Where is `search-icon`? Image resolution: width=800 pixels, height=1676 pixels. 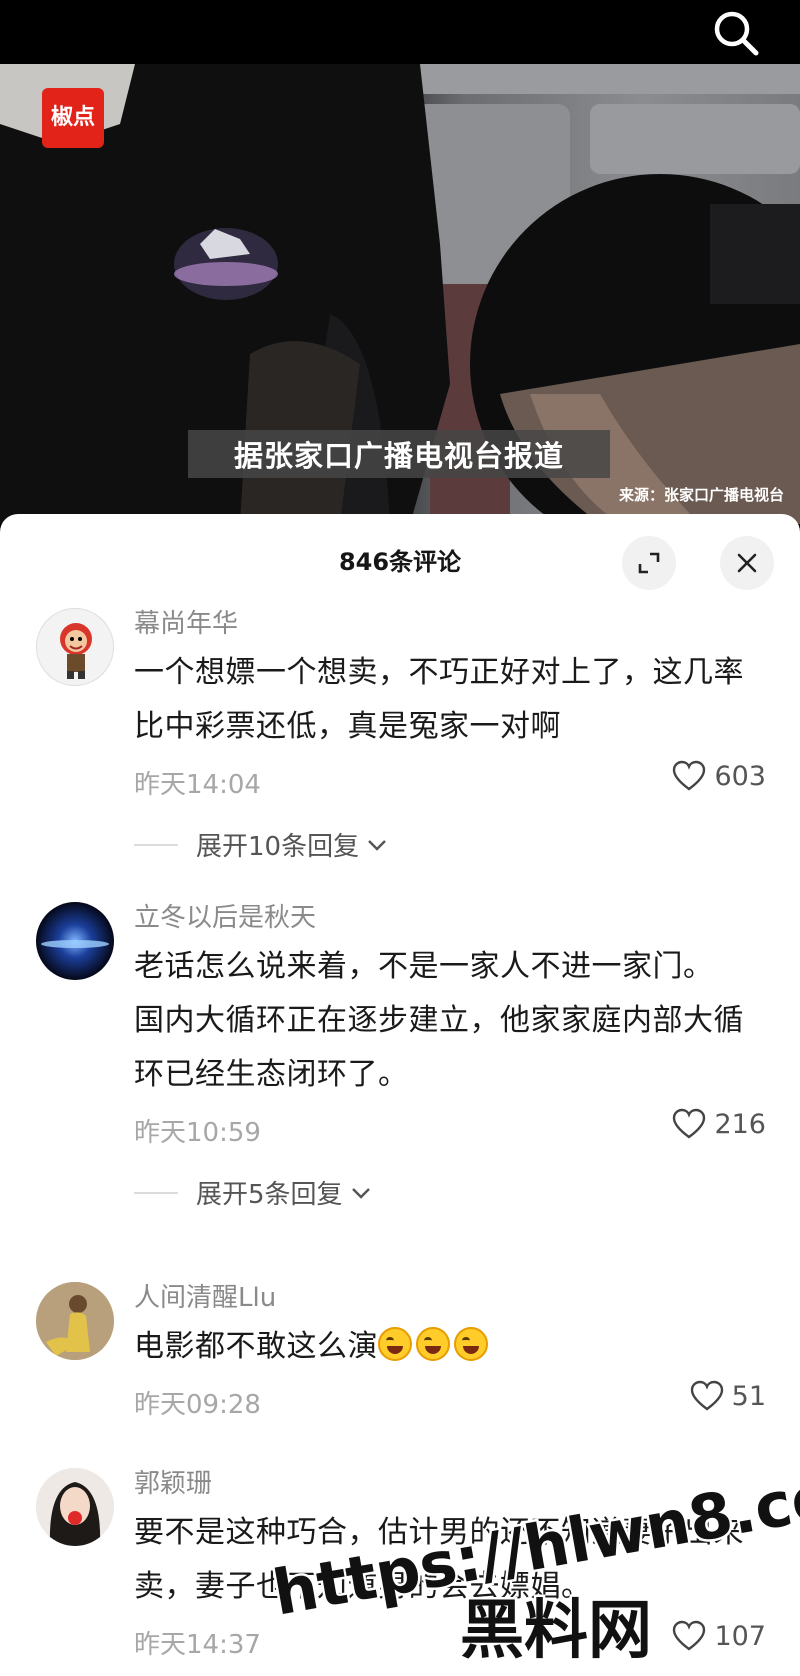
search-icon is located at coordinates (736, 33).